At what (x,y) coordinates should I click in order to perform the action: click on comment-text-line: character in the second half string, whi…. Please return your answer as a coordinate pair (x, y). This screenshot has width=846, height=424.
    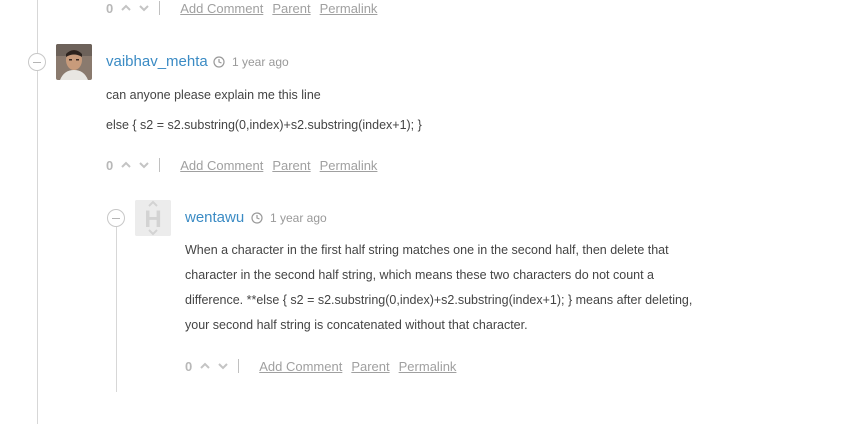
    Looking at the image, I should click on (420, 275).